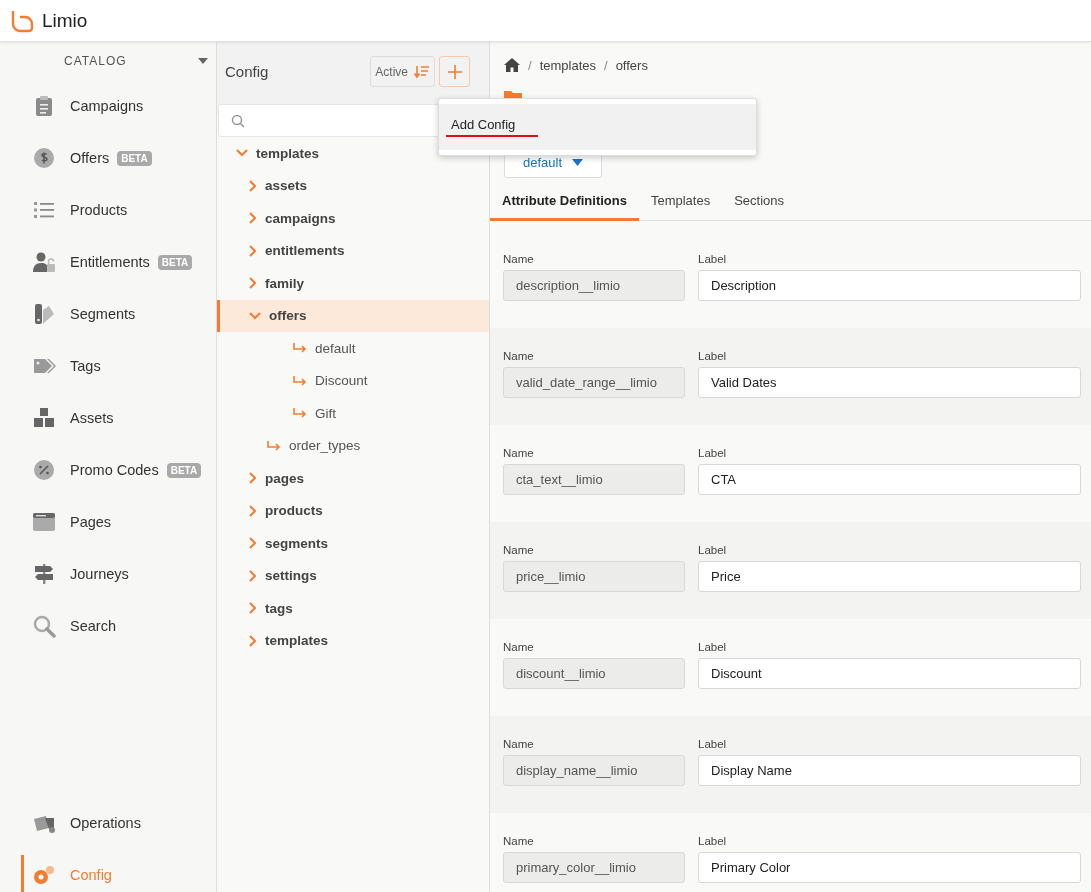 The height and width of the screenshot is (892, 1091). I want to click on plus-icon, so click(454, 71).